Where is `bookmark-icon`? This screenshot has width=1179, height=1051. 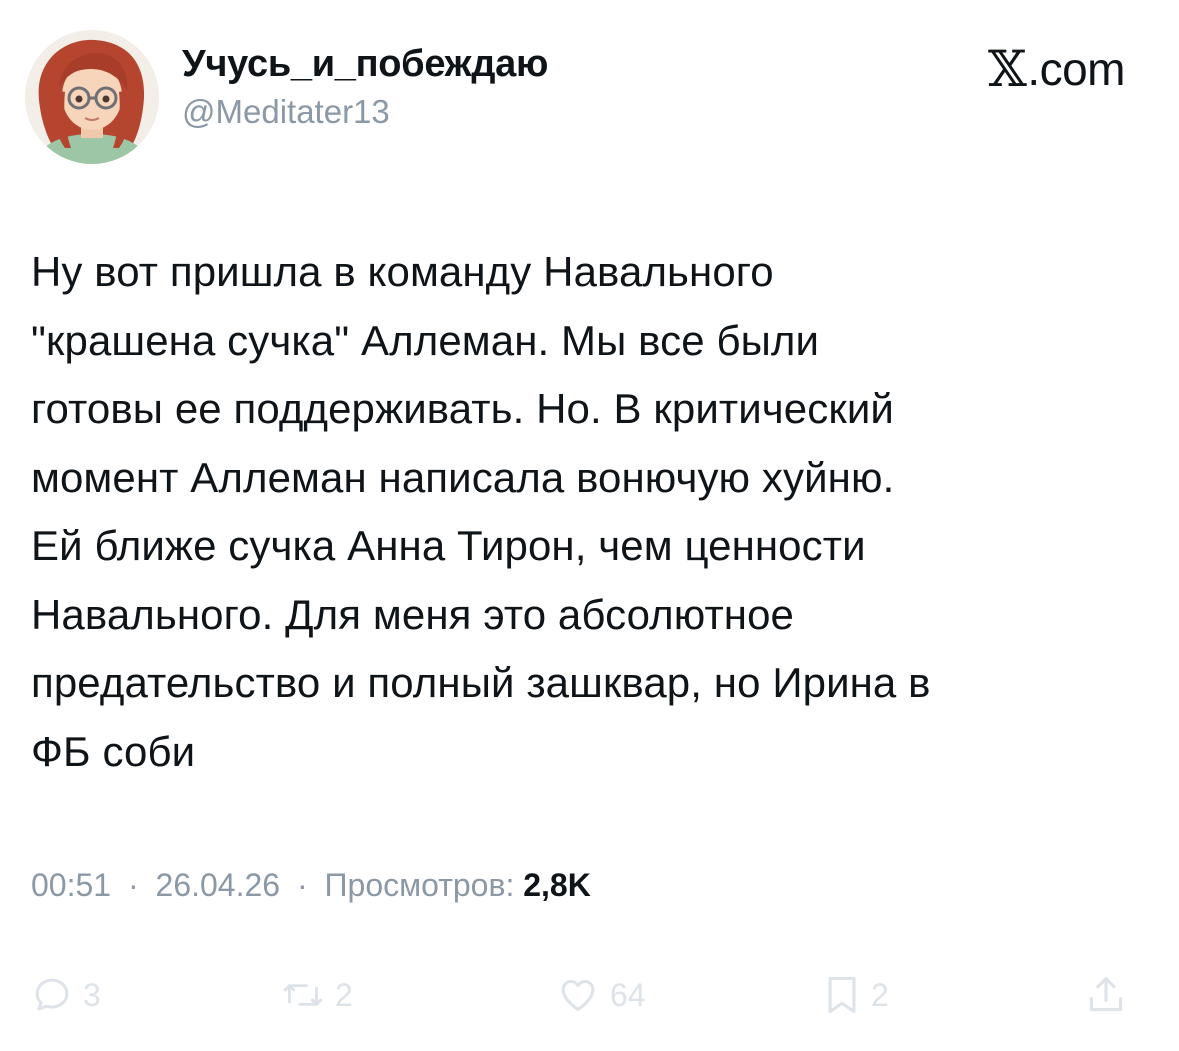 bookmark-icon is located at coordinates (842, 995).